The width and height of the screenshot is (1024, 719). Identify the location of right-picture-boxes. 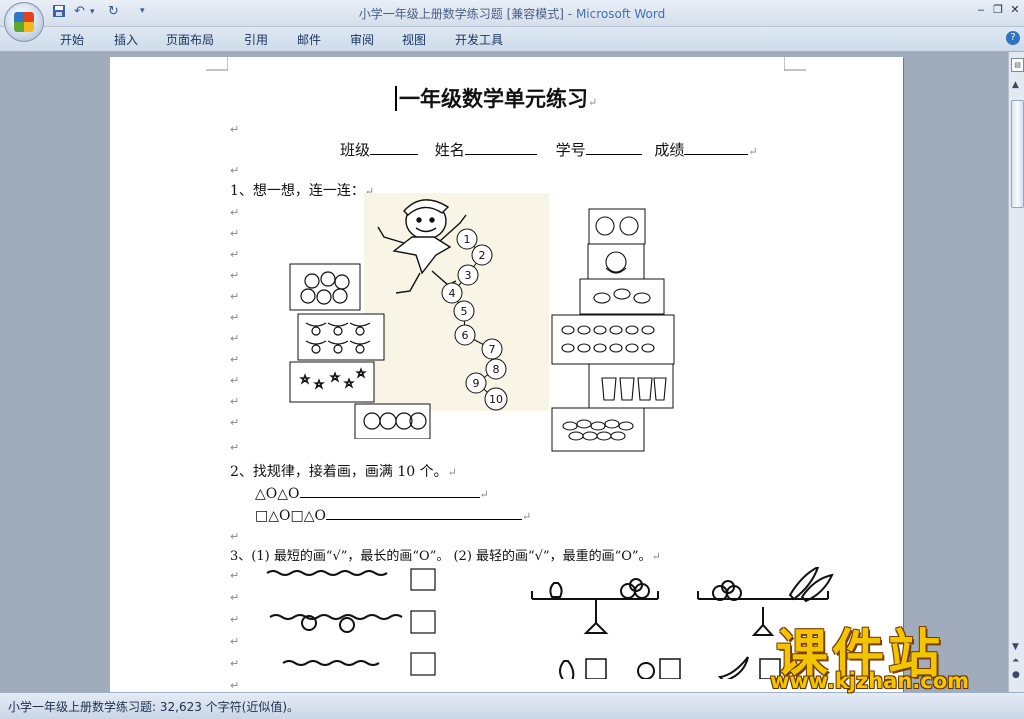
(613, 330).